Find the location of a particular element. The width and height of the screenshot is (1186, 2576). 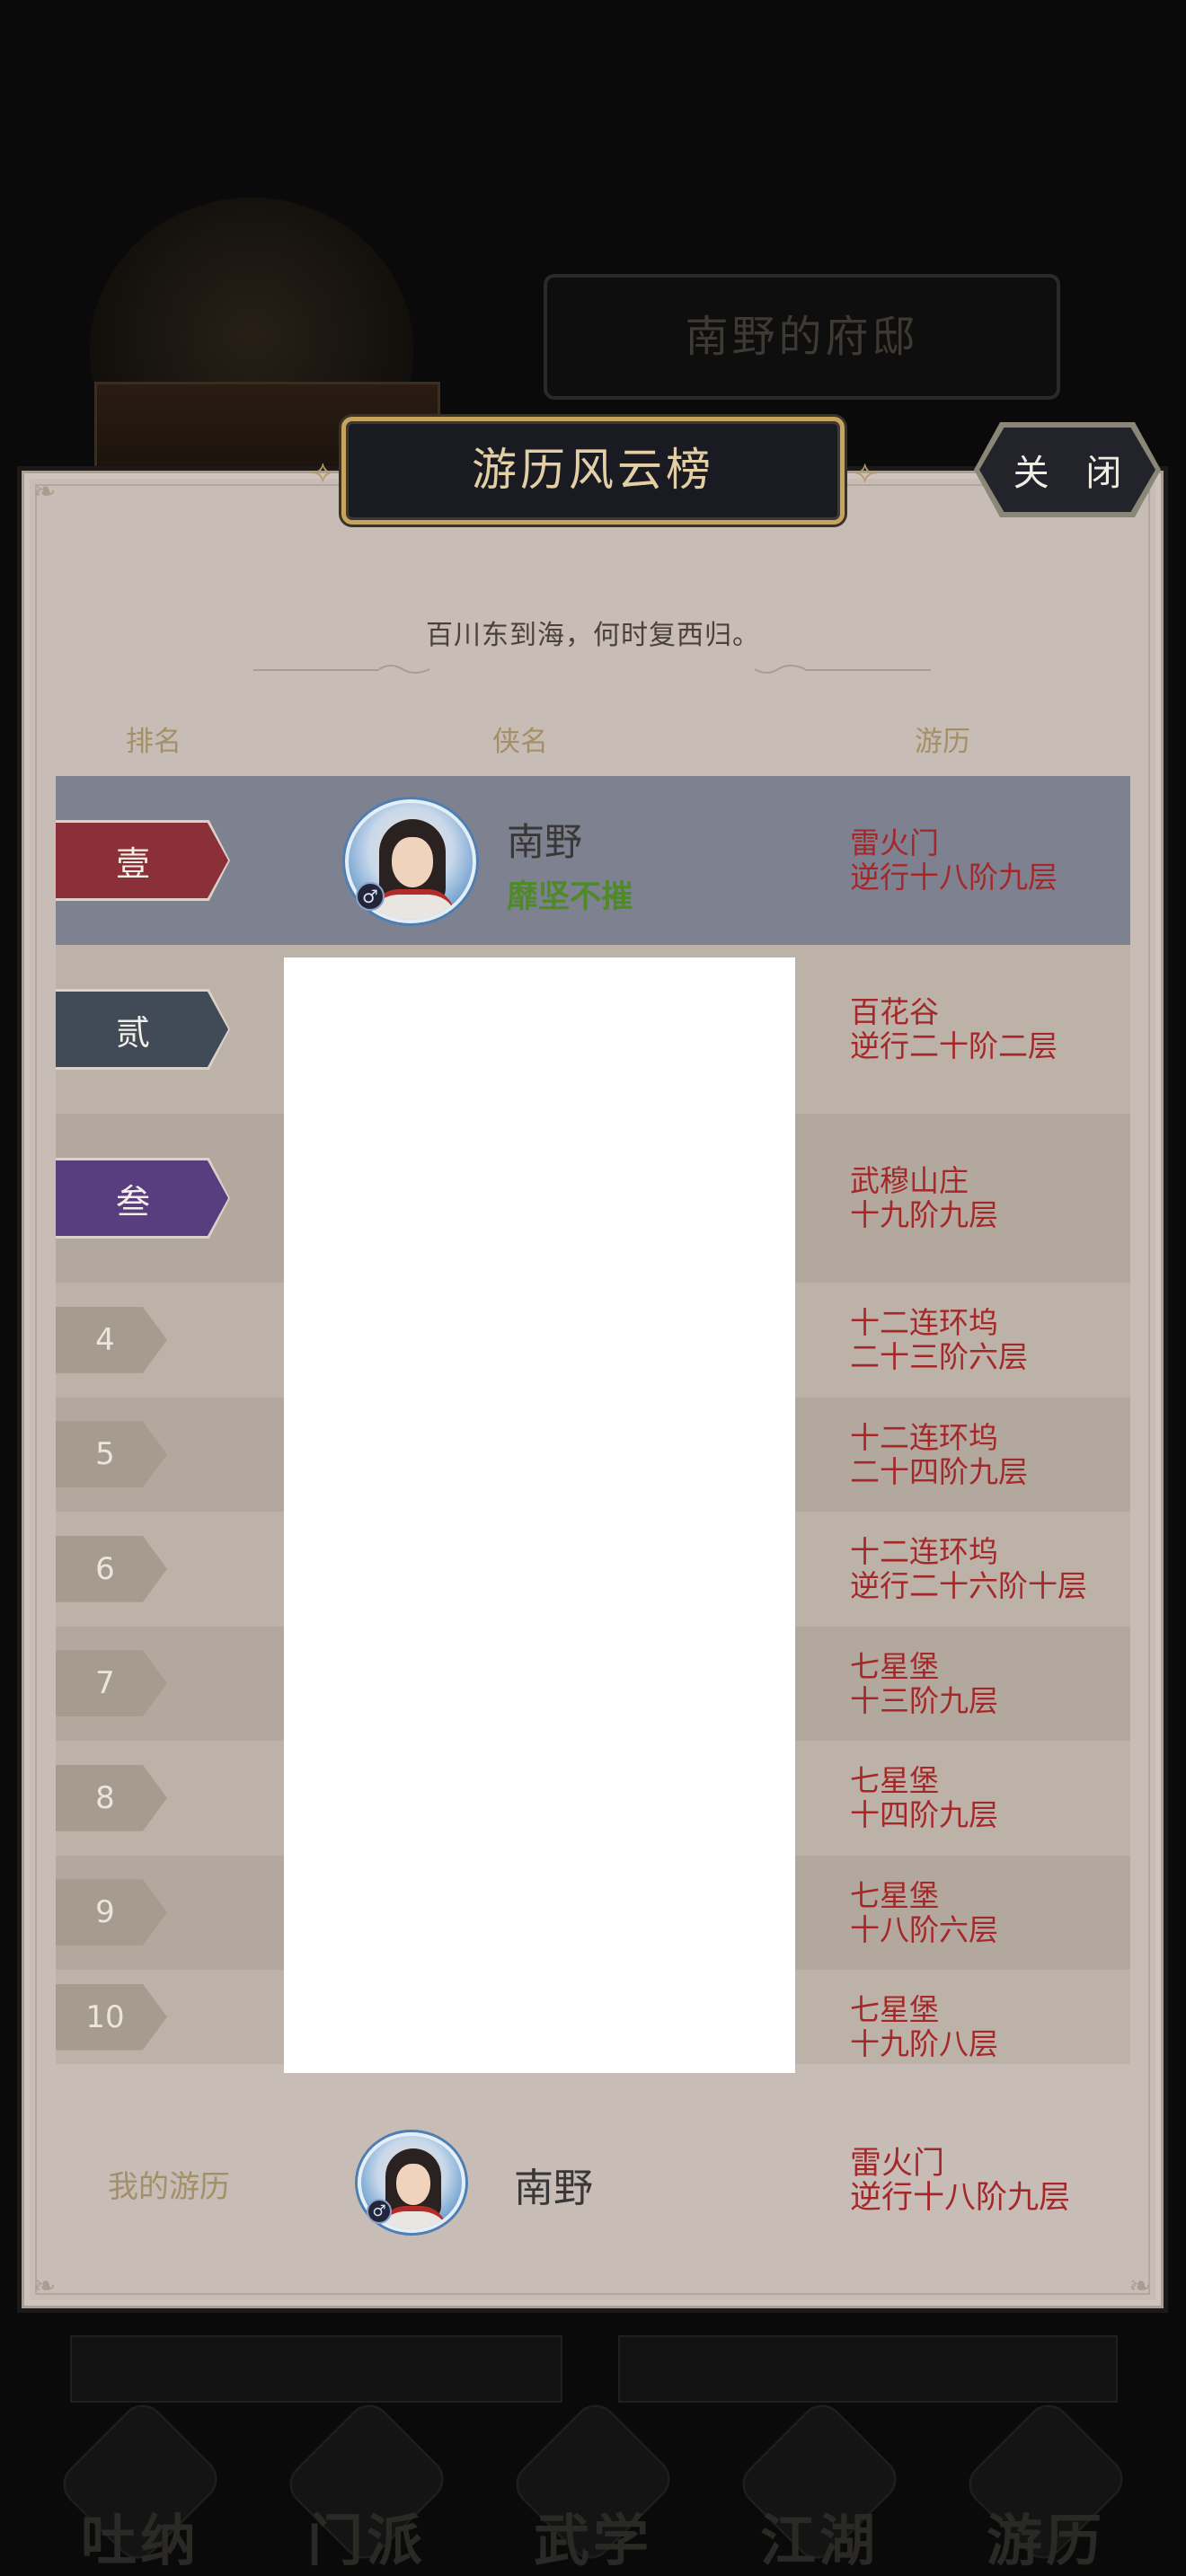

nav-label: 江湖 is located at coordinates (819, 2540).